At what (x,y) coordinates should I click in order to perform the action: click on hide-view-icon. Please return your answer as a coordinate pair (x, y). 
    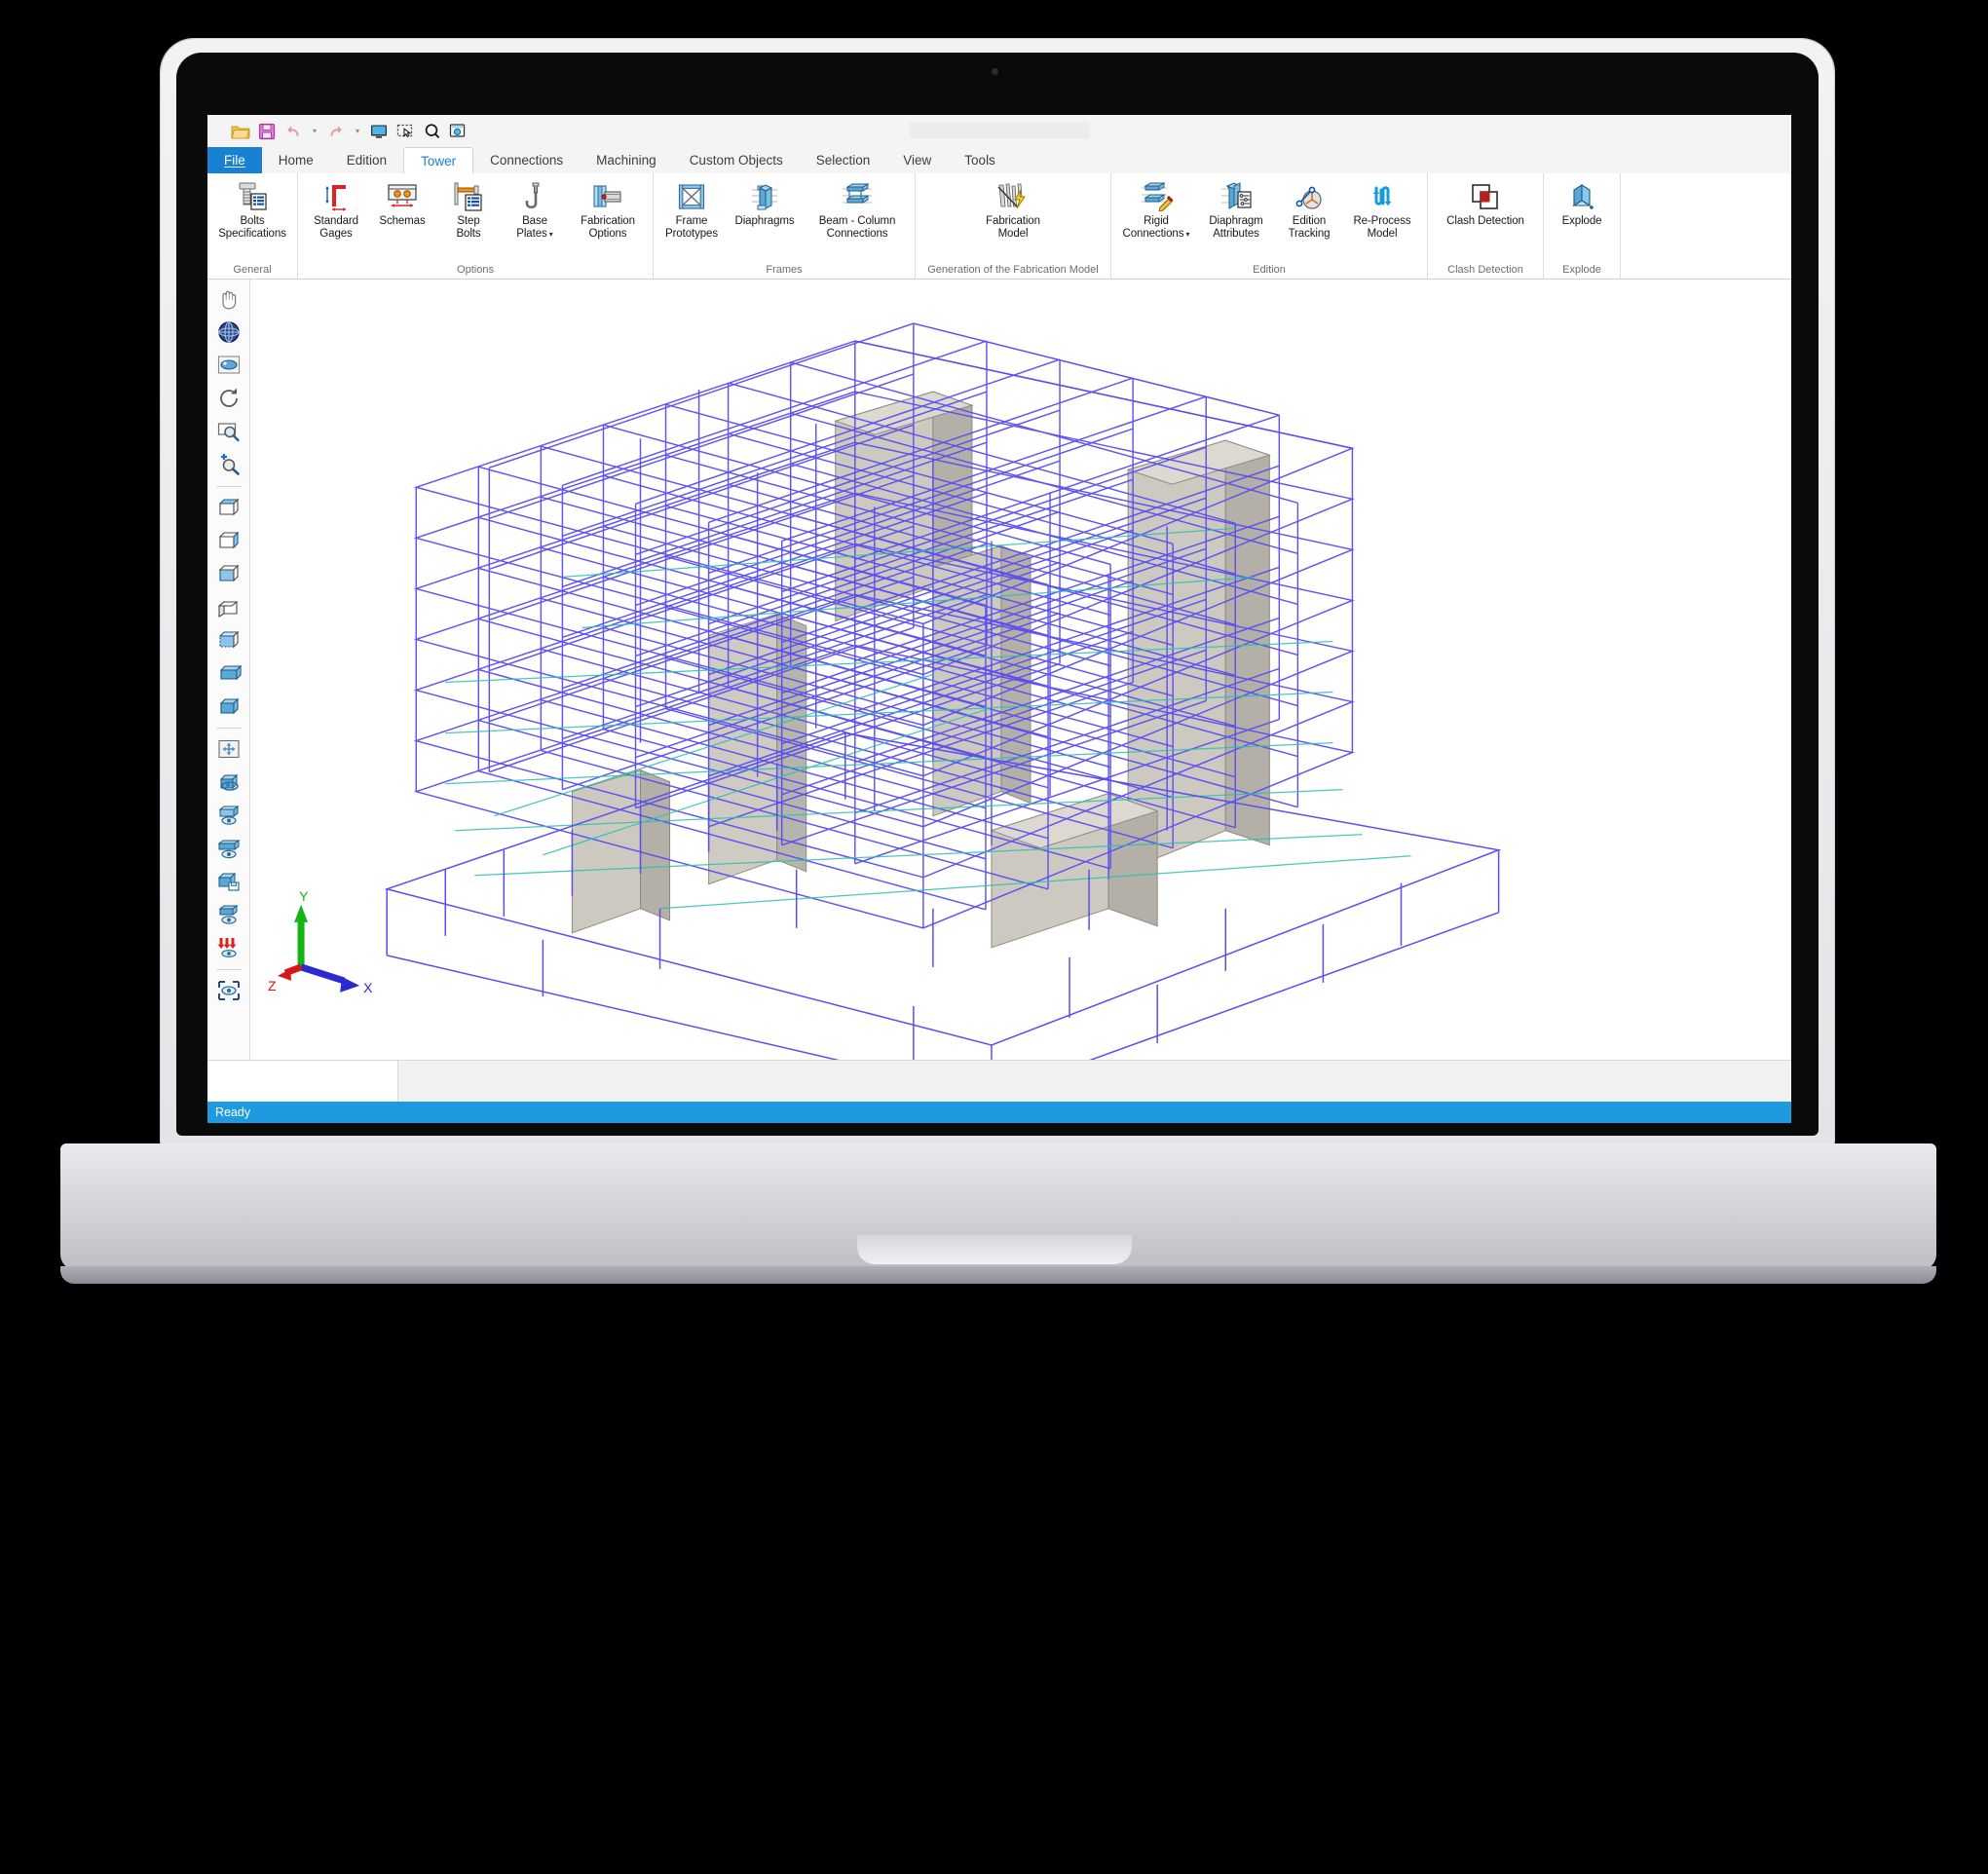
    Looking at the image, I should click on (228, 915).